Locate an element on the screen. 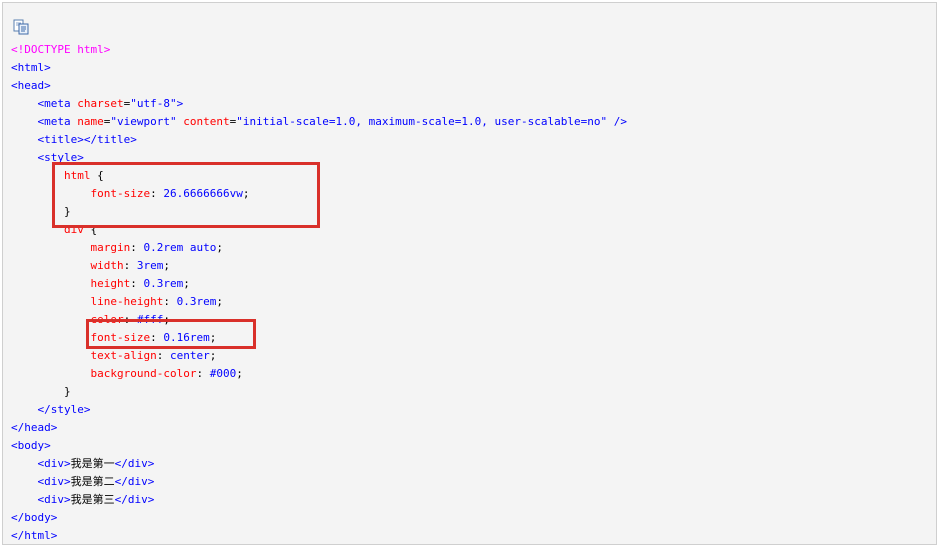  code-line: <meta charset="utf-8"> is located at coordinates (319, 104).